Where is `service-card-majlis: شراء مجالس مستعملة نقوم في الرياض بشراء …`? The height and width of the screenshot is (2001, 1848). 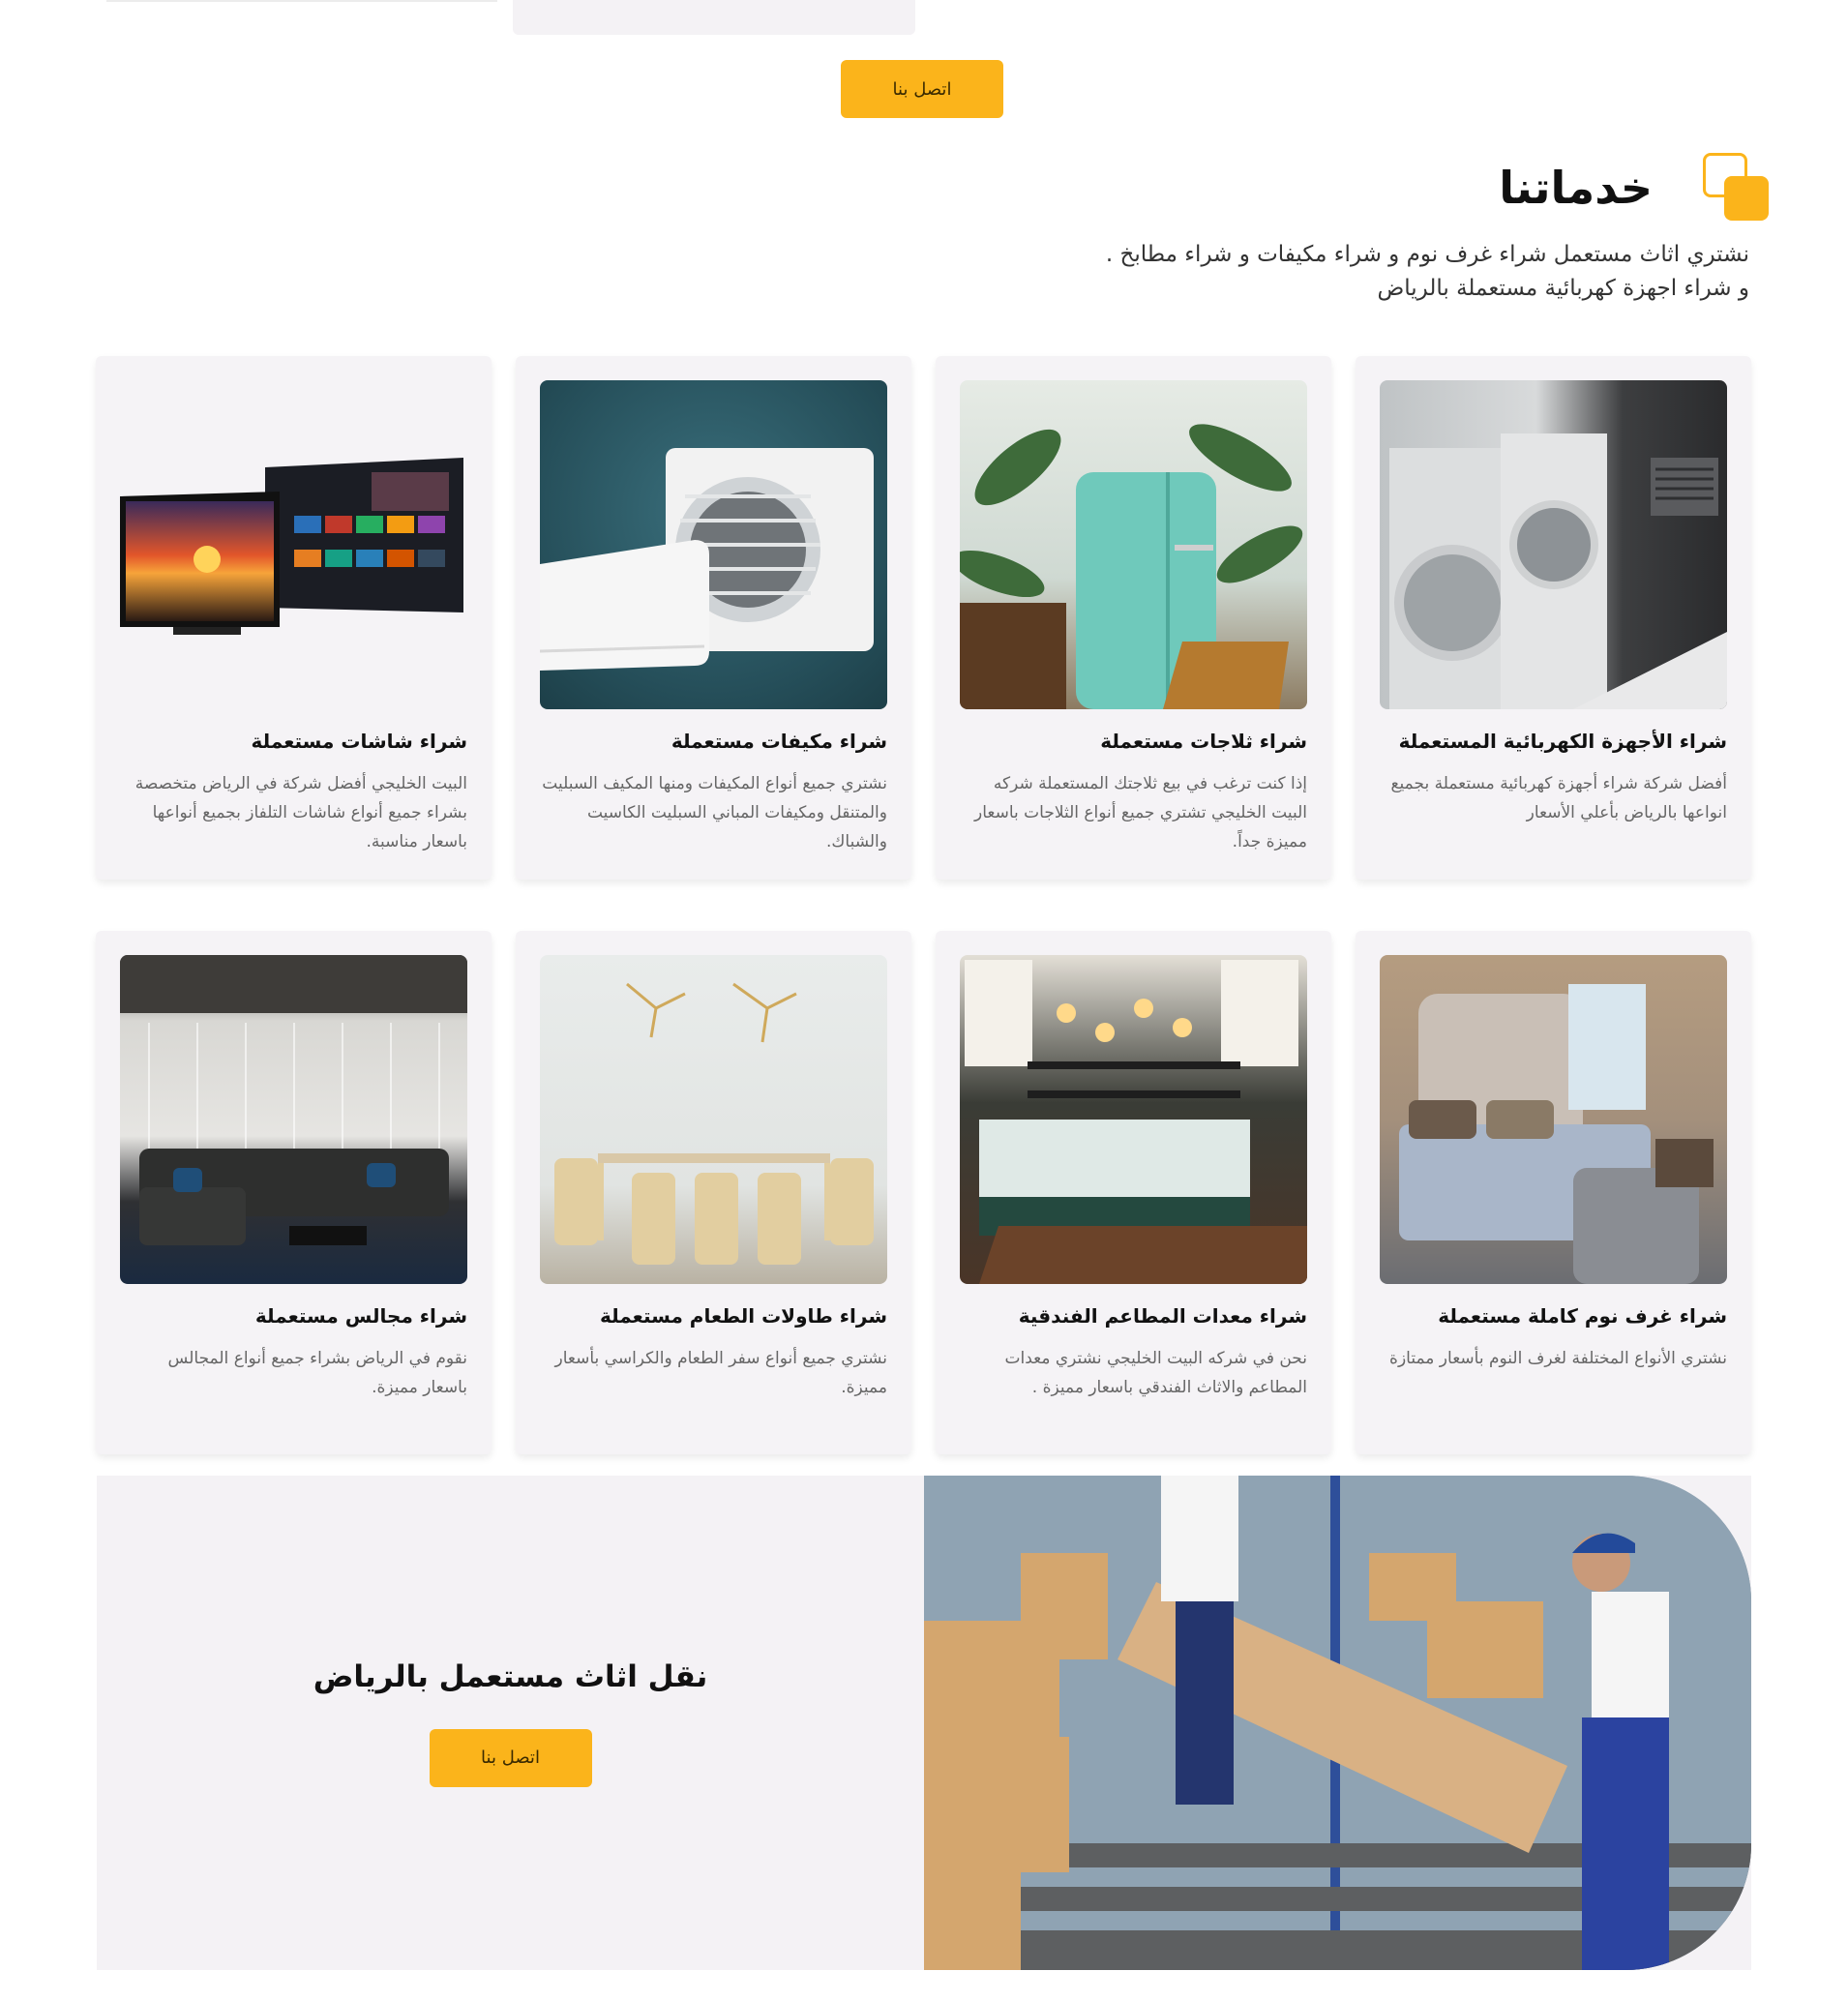
service-card-majlis: شراء مجالس مستعملة نقوم في الرياض بشراء … is located at coordinates (294, 1192).